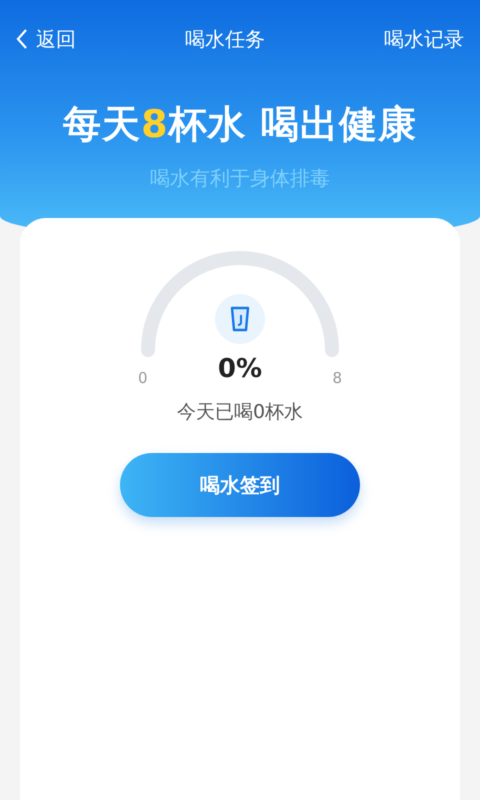 The image size is (480, 800). What do you see at coordinates (240, 412) in the screenshot?
I see `today-count: 今天已喝0杯水` at bounding box center [240, 412].